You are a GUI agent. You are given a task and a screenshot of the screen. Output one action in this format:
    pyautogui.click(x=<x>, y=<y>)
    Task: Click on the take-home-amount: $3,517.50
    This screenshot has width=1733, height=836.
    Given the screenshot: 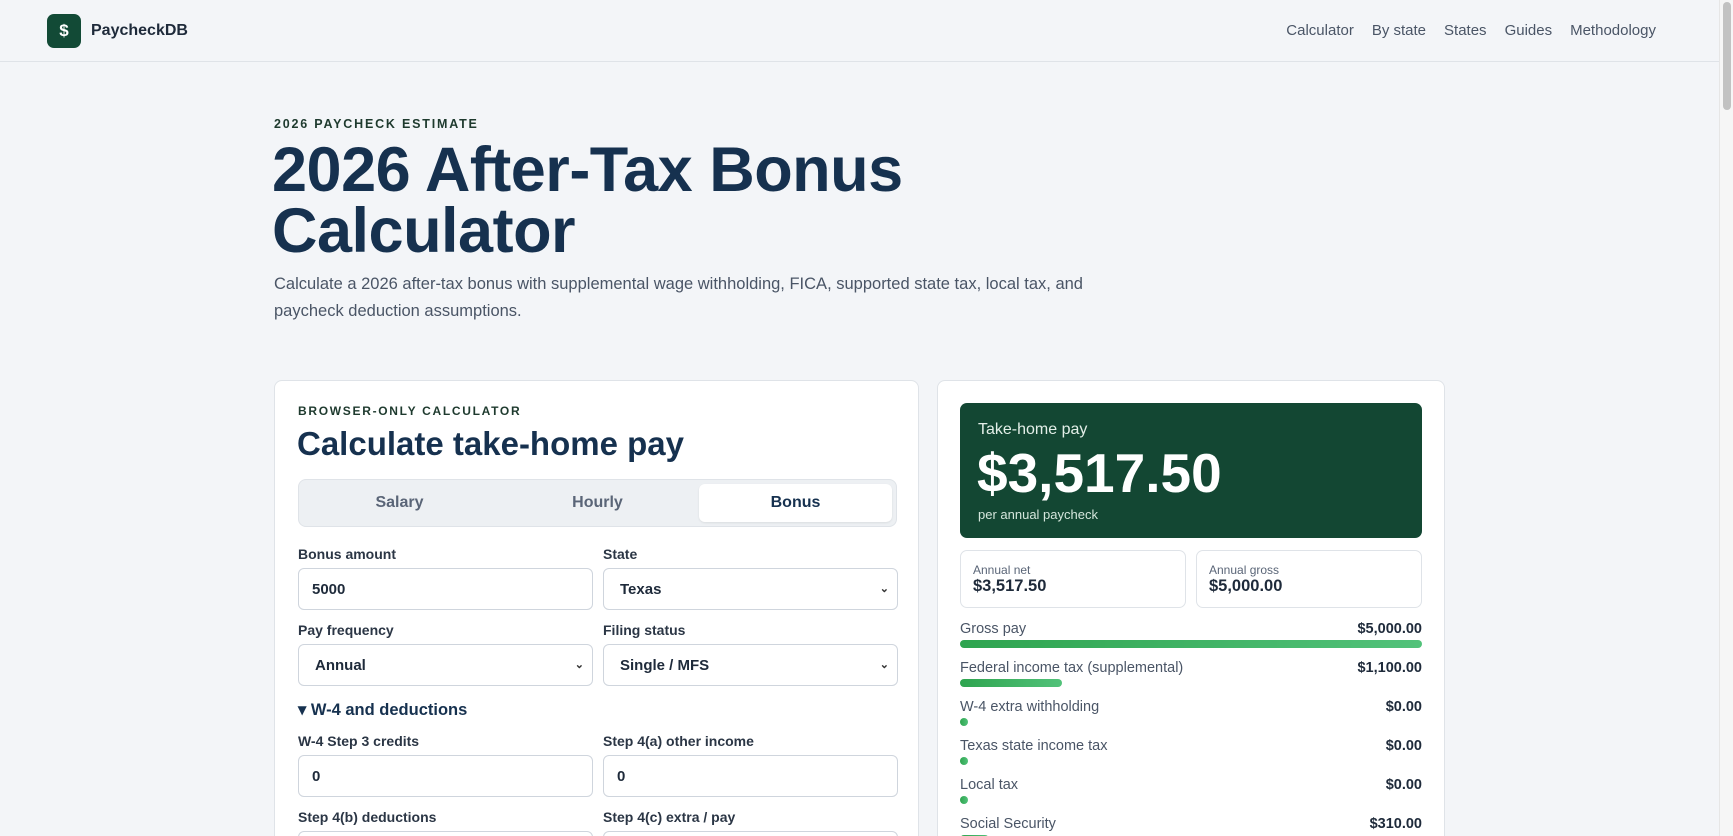 What is the action you would take?
    pyautogui.click(x=1099, y=473)
    